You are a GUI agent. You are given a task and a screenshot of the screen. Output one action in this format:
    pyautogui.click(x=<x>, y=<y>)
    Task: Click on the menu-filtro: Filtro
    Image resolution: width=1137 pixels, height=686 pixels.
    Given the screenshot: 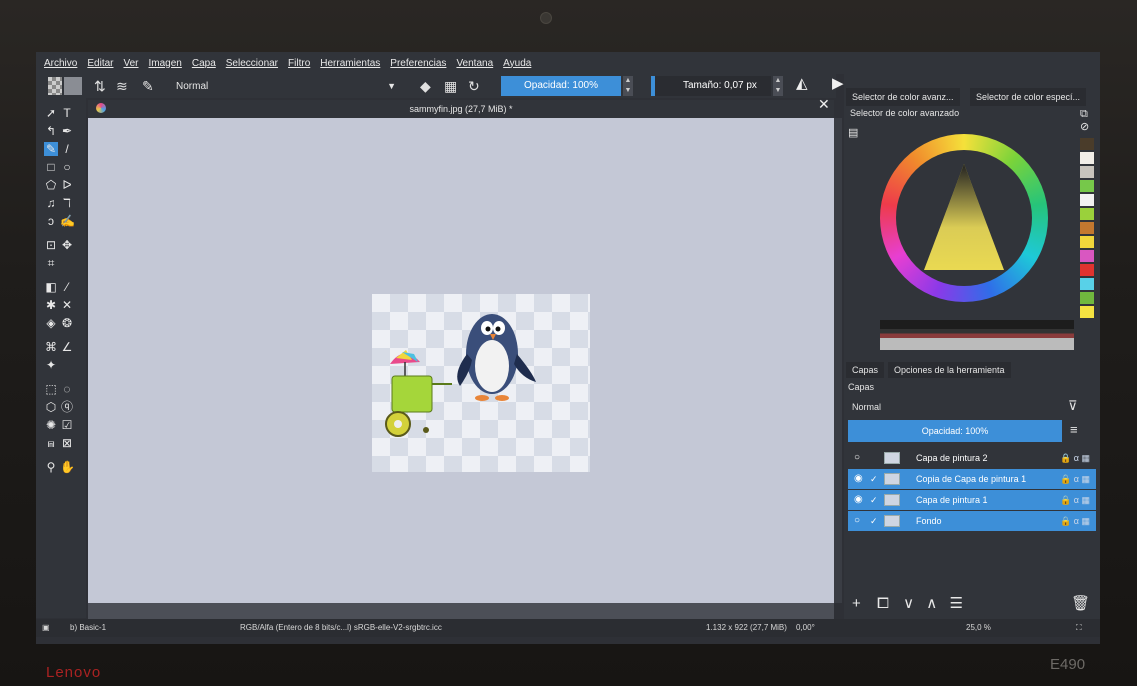 What is the action you would take?
    pyautogui.click(x=299, y=63)
    